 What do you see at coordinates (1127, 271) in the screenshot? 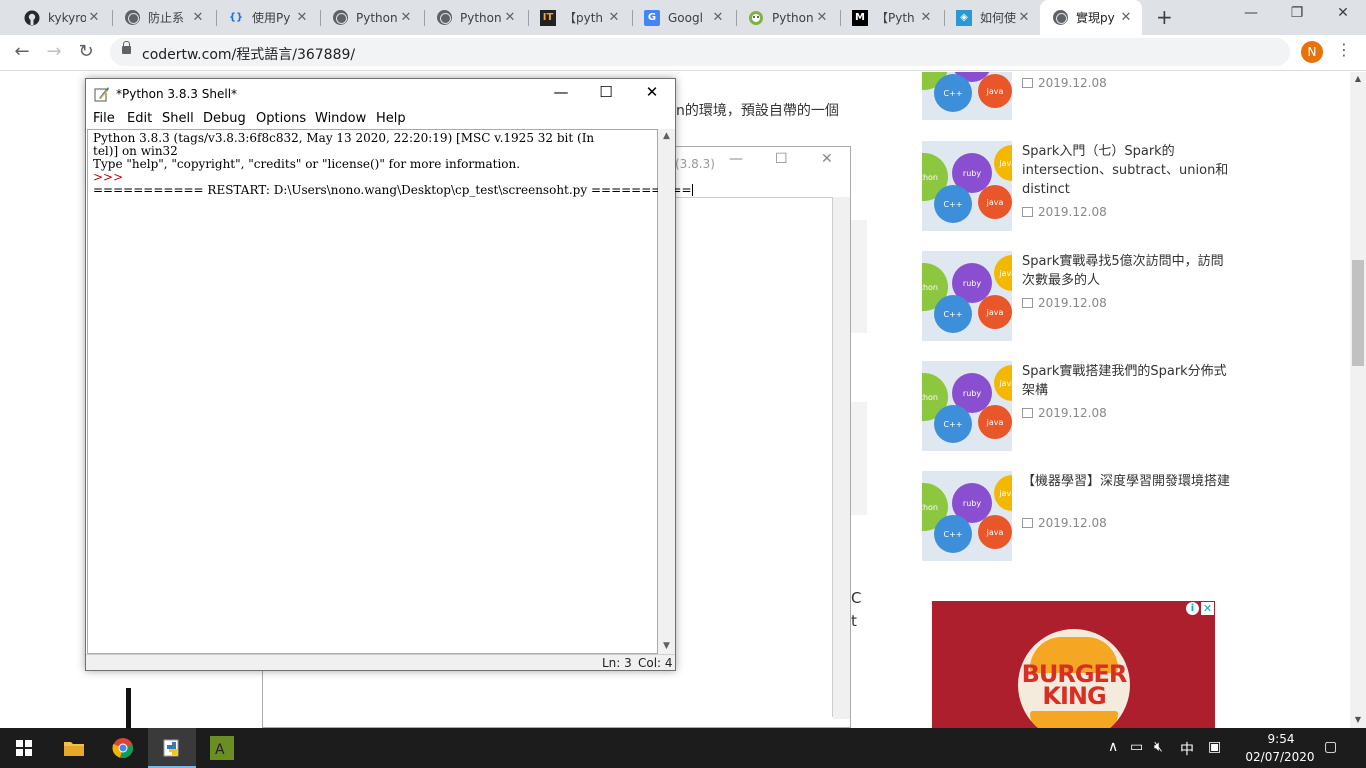
I see `post-title-link: Spark實戰尋找5億次訪問中，訪問次數最多的人` at bounding box center [1127, 271].